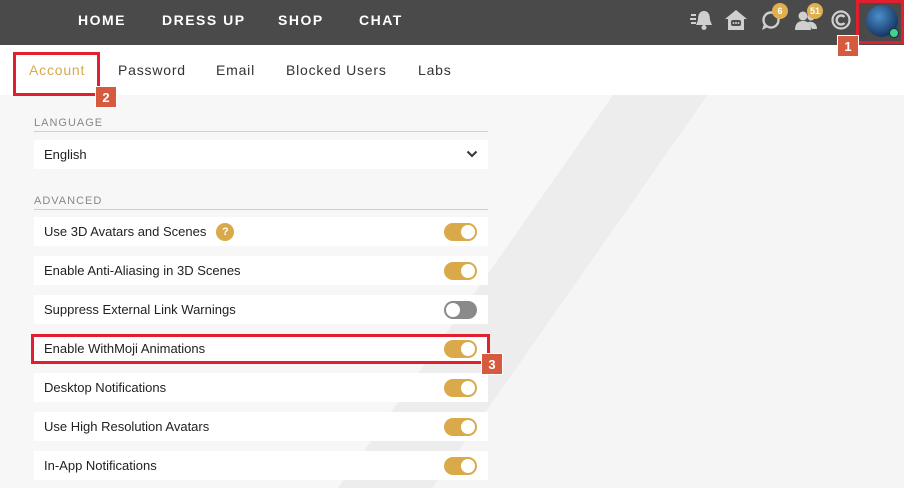  I want to click on nav-dress-up: DRESS UP, so click(204, 20).